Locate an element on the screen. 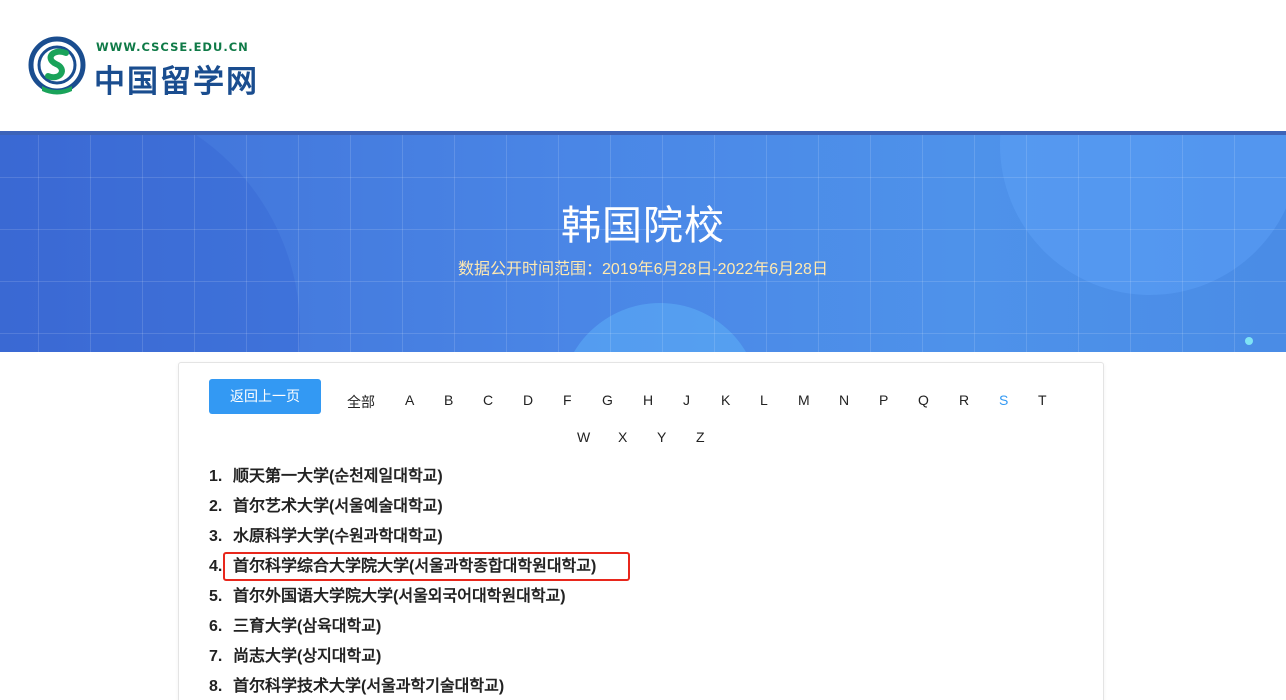  letter-filter-s: S is located at coordinates (1003, 400).